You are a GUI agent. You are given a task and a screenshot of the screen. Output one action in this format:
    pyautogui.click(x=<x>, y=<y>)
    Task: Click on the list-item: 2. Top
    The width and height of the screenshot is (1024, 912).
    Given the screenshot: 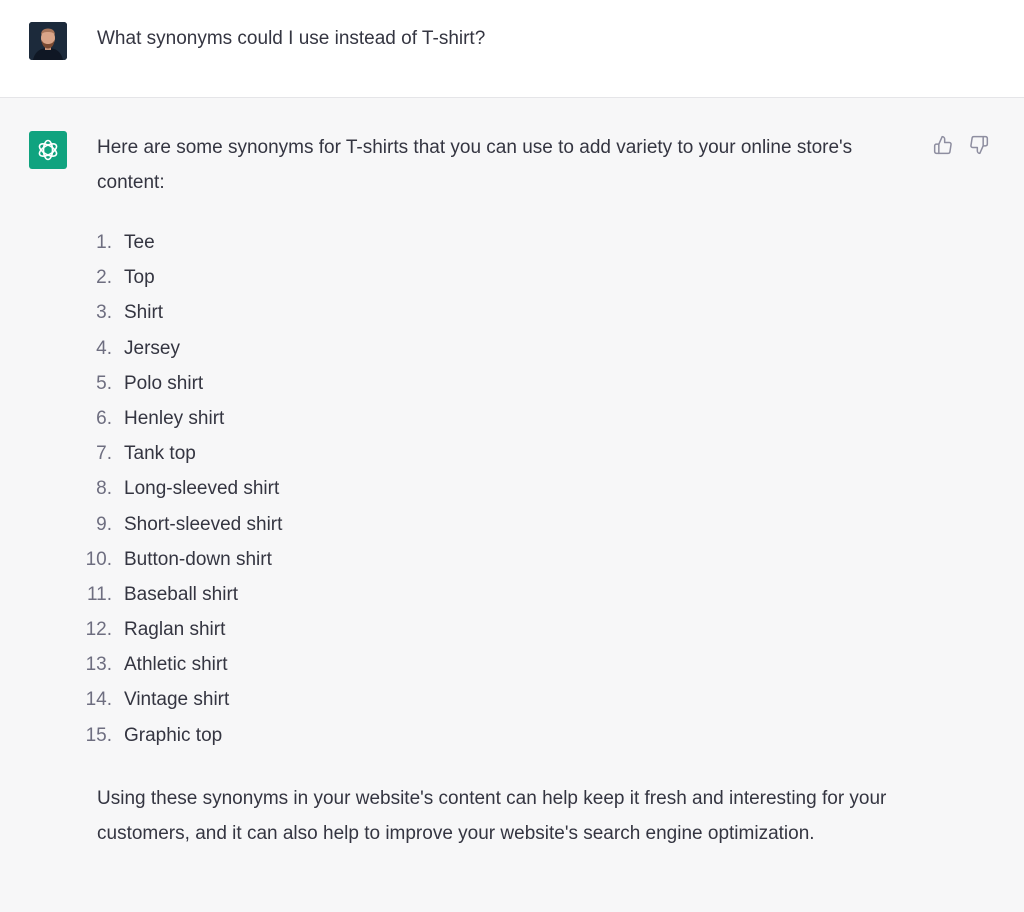 What is the action you would take?
    pyautogui.click(x=300, y=277)
    